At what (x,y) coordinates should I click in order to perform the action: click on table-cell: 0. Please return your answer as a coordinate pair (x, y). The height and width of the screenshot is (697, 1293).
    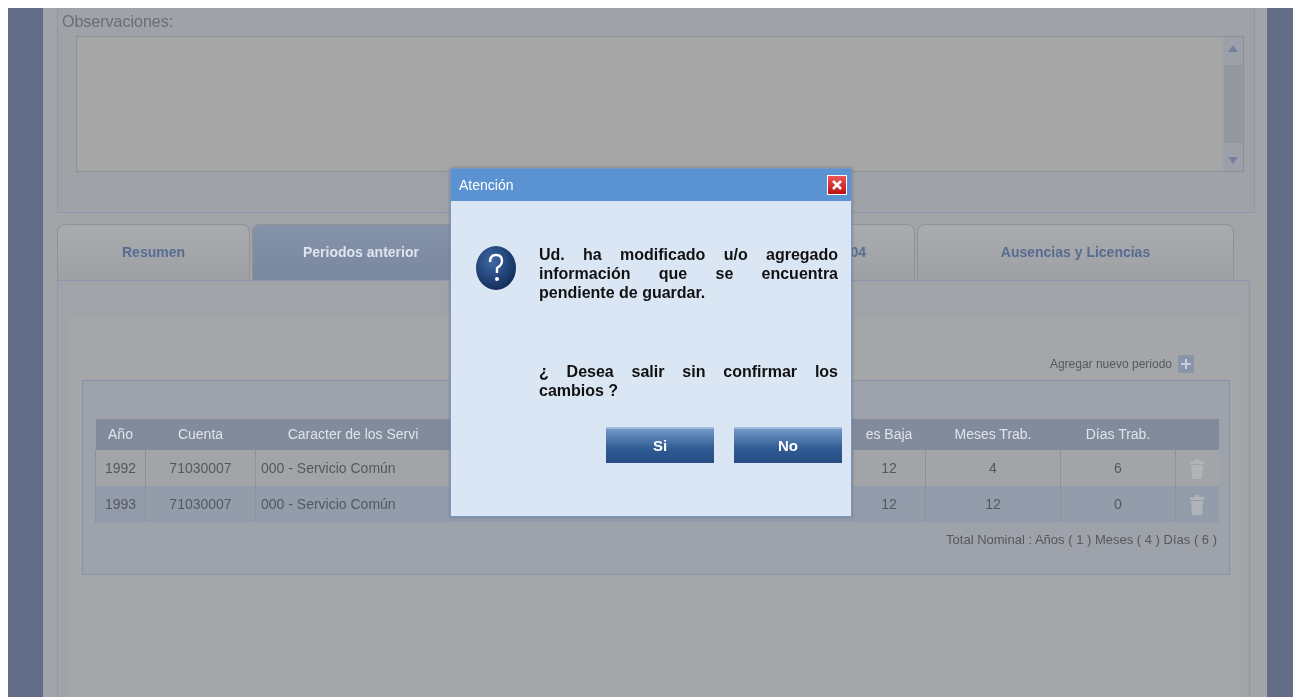
    Looking at the image, I should click on (1118, 504).